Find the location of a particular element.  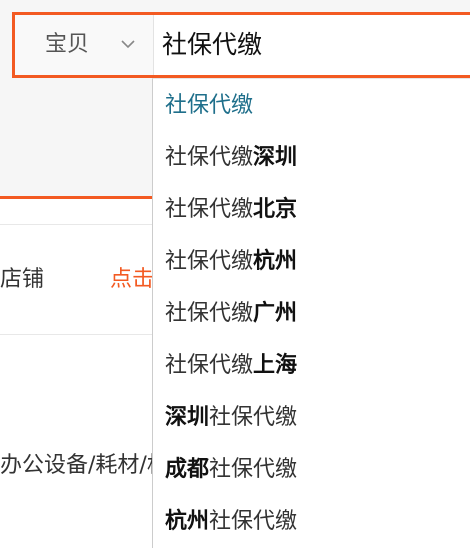

search-scope-label: 宝贝 is located at coordinates (67, 44).